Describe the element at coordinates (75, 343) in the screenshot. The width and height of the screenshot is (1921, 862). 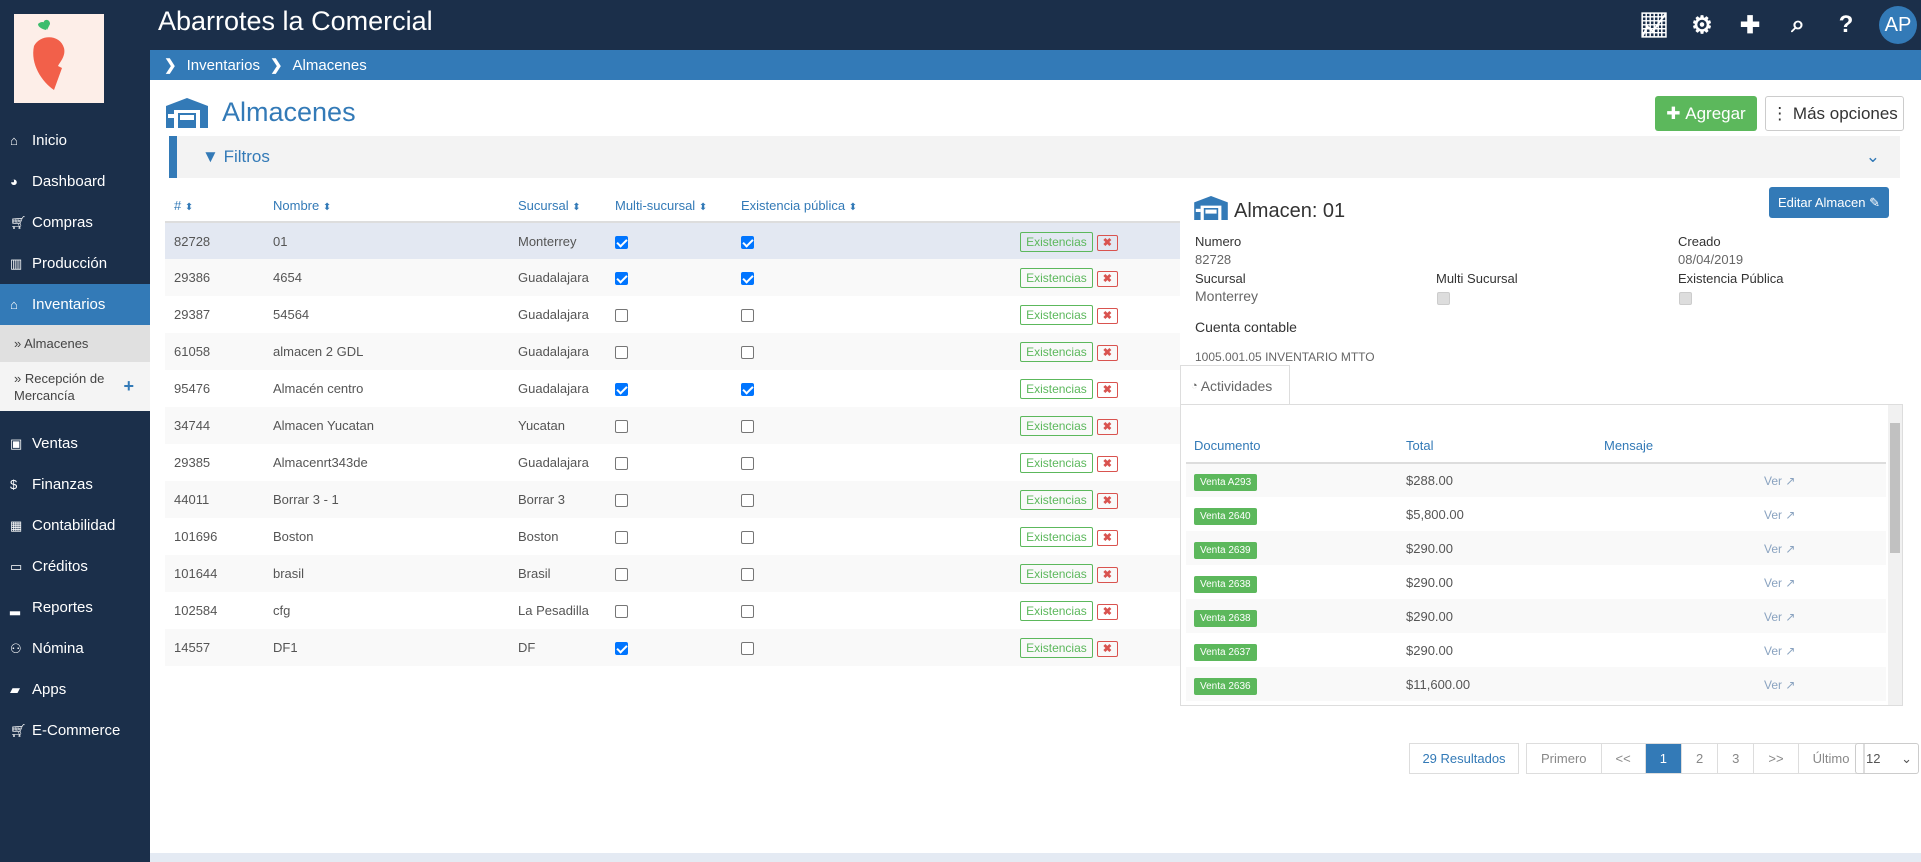
I see `sidebar-subitem-almacenes: » Almacenes` at that location.